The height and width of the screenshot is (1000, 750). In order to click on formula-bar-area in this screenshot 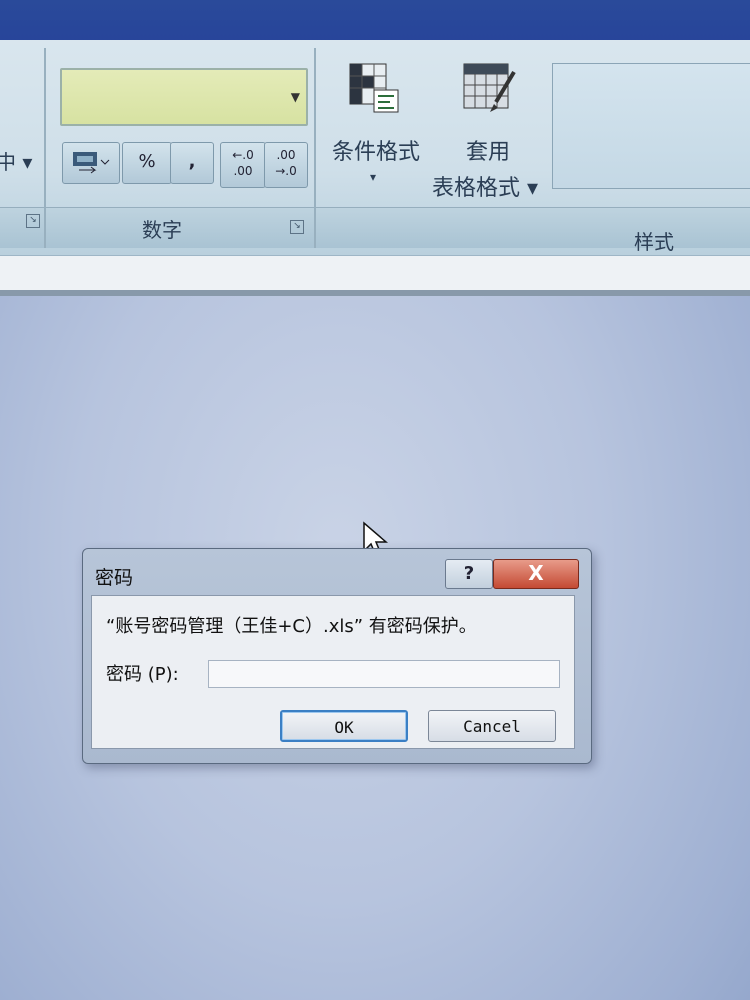, I will do `click(375, 273)`.